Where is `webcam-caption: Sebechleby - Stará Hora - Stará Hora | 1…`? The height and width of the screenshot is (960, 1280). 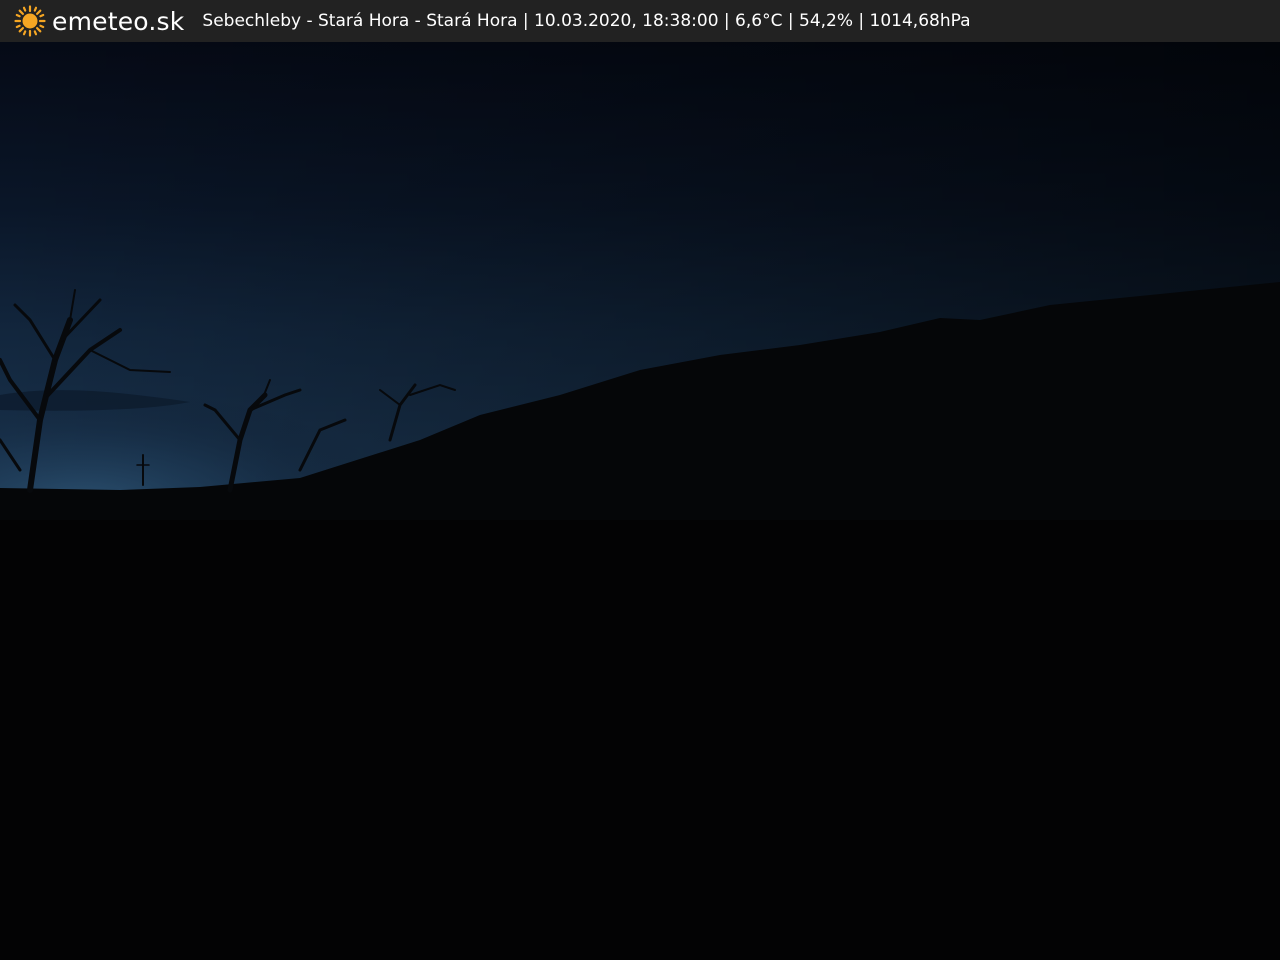
webcam-caption: Sebechleby - Stará Hora - Stará Hora | 1… is located at coordinates (586, 21).